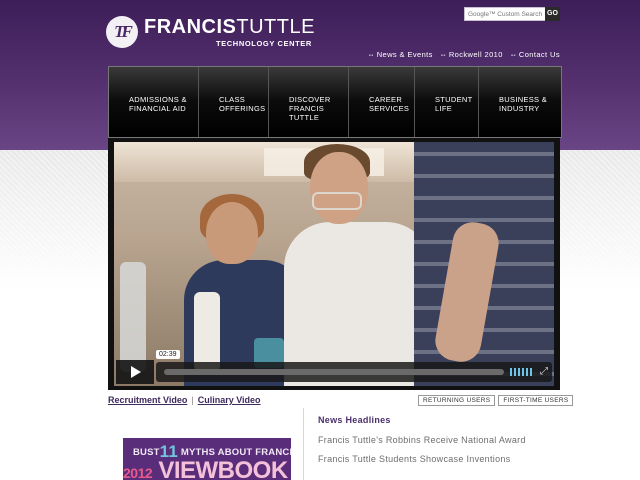  Describe the element at coordinates (475, 54) in the screenshot. I see `utility-link-label: Rockwell 2010` at that location.